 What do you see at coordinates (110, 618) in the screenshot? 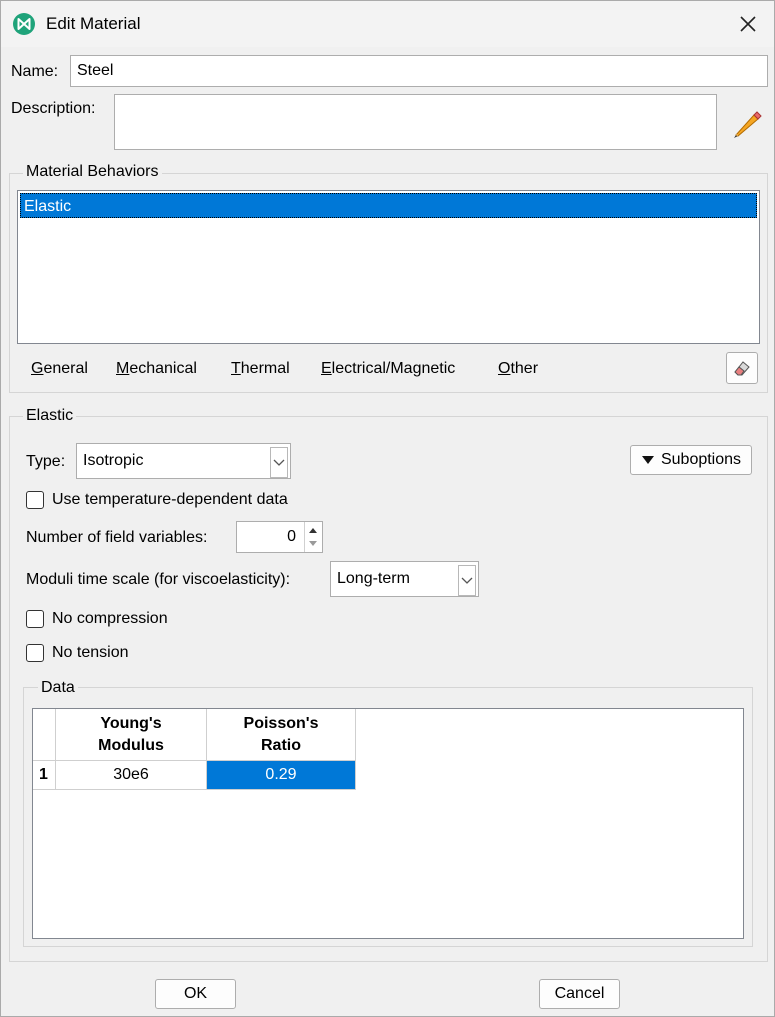
I see `no-compression-label: No compression` at bounding box center [110, 618].